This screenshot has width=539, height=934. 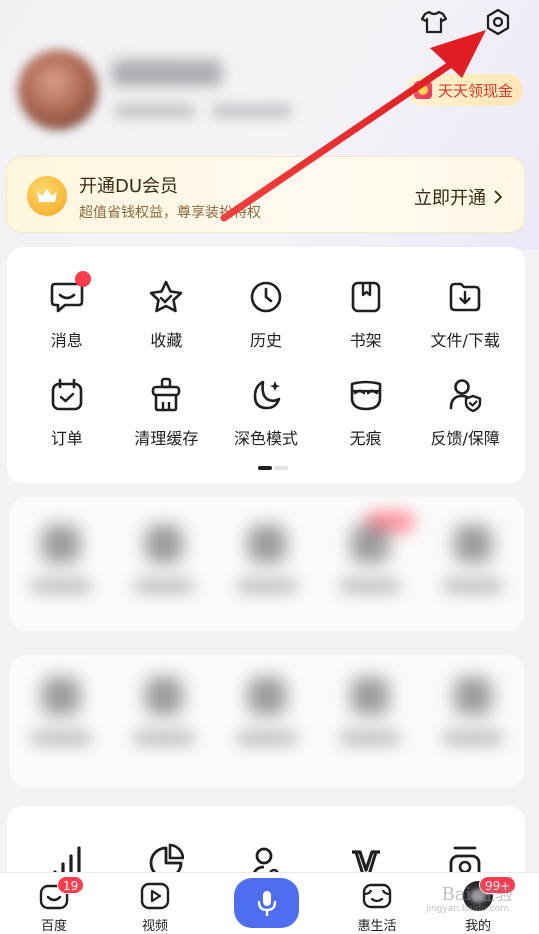 I want to click on page-indicator, so click(x=273, y=468).